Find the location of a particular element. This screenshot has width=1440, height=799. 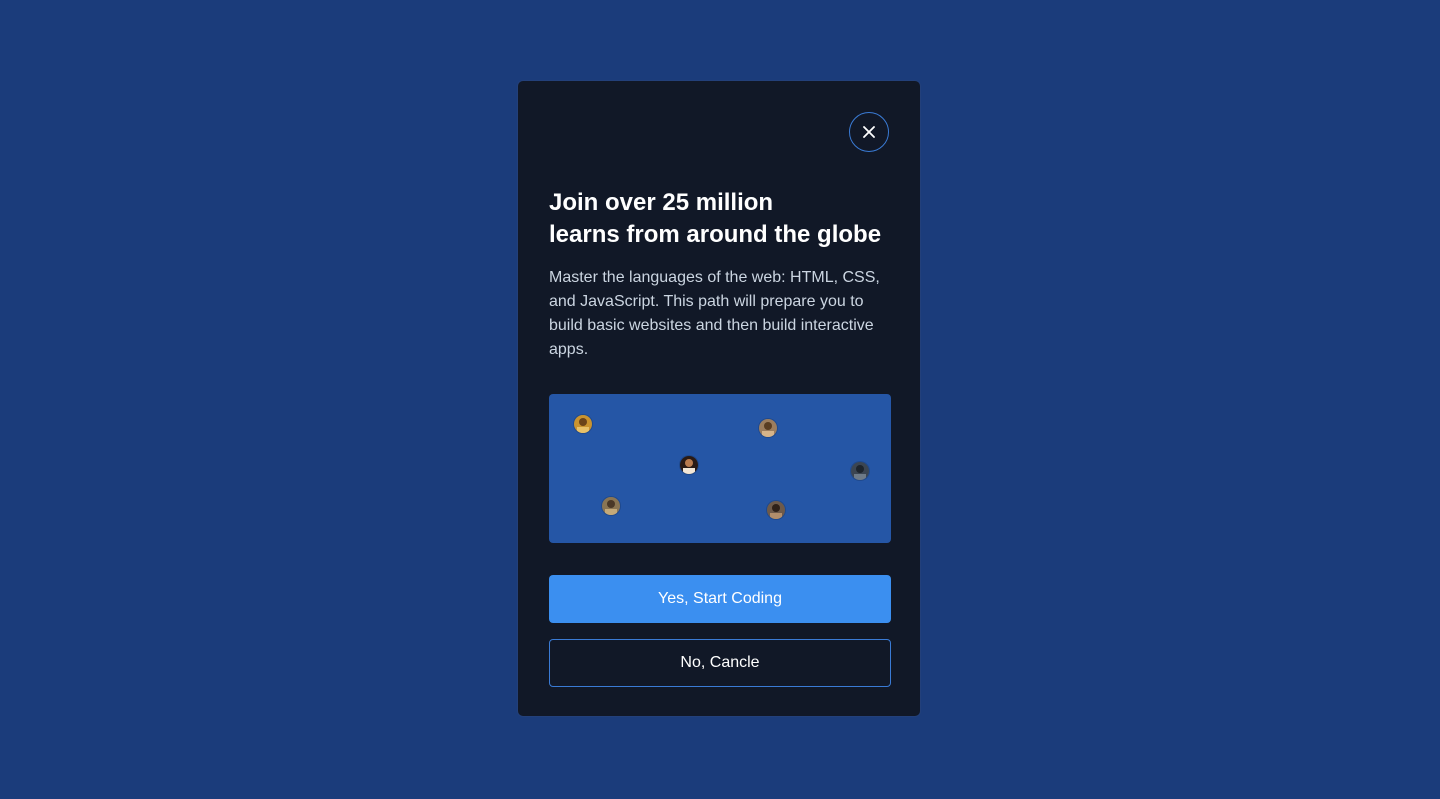

learners-map is located at coordinates (720, 468).